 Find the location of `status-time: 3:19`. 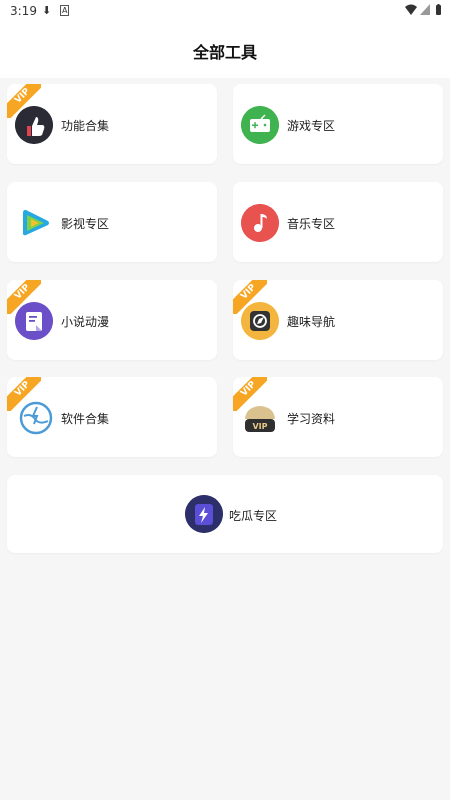

status-time: 3:19 is located at coordinates (23, 11).